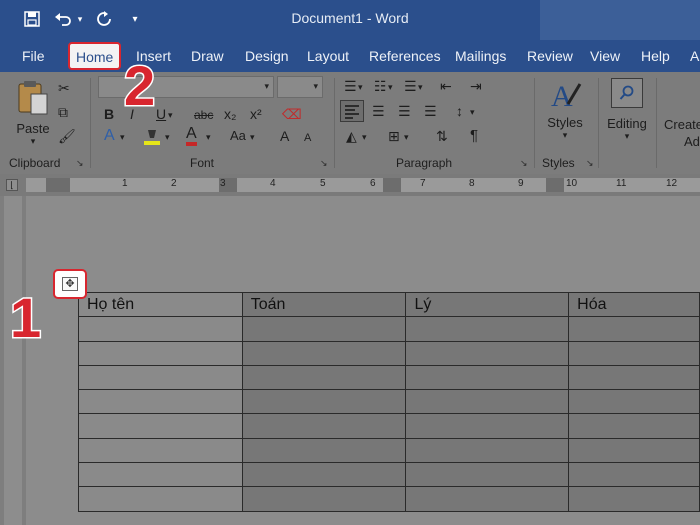 Image resolution: width=700 pixels, height=525 pixels. Describe the element at coordinates (122, 137) in the screenshot. I see `text-effects-dropdown-icon: ▾` at that location.